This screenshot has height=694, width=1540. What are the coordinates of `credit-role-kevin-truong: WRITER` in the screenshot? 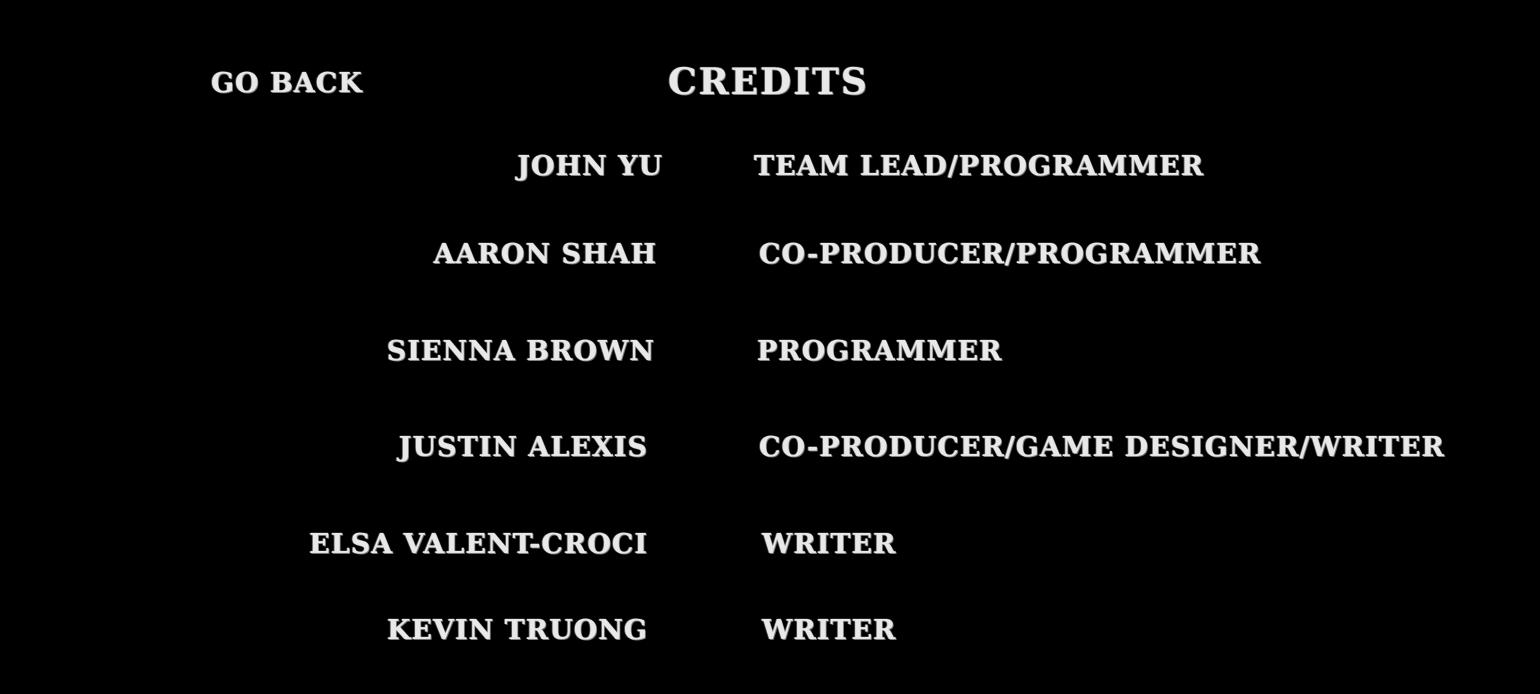 It's located at (829, 630).